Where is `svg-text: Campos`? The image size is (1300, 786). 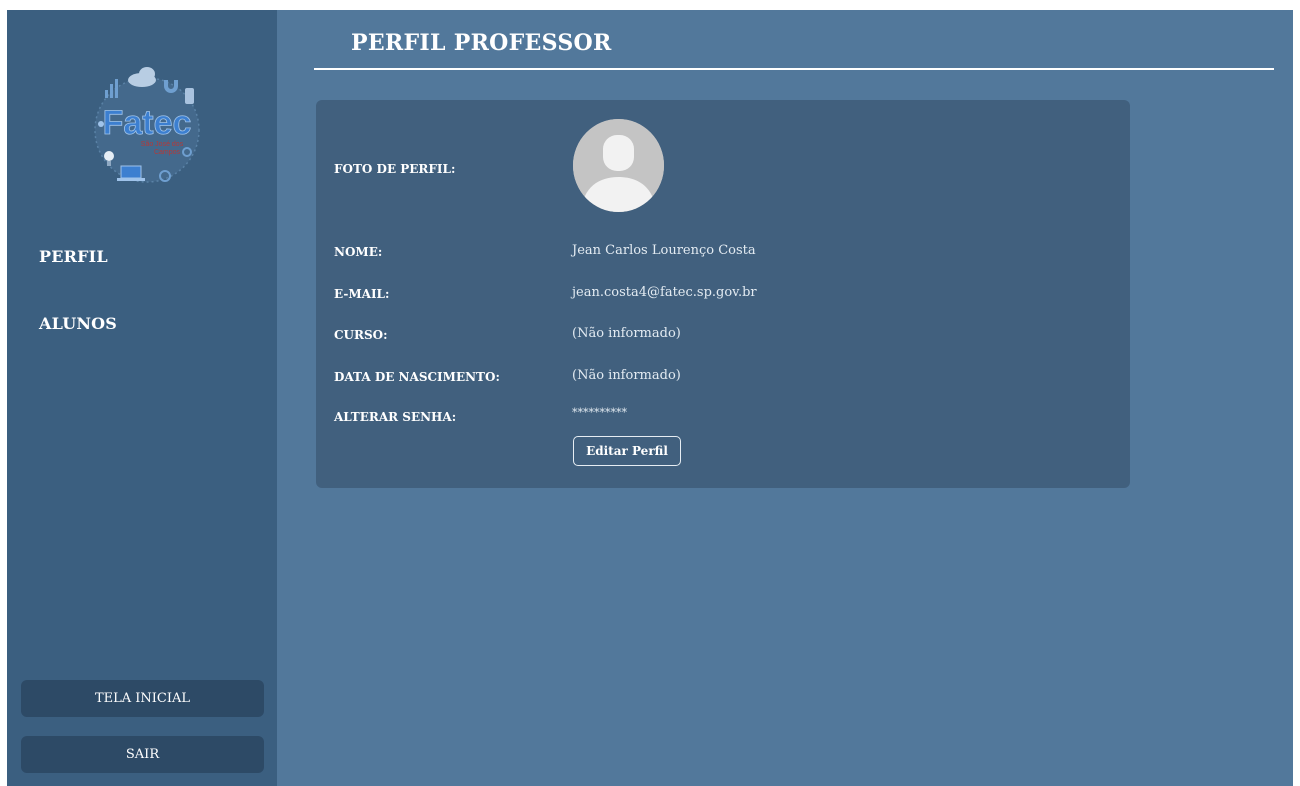 svg-text: Campos is located at coordinates (167, 152).